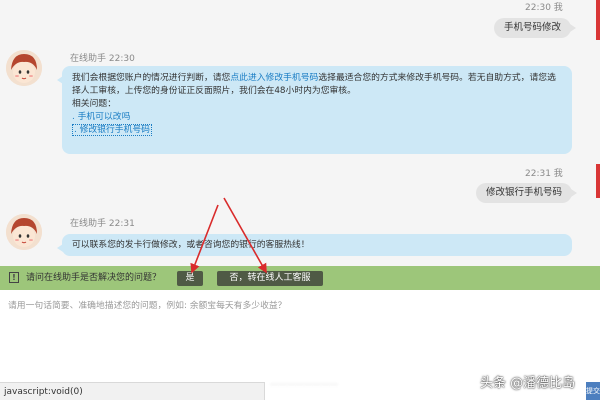  Describe the element at coordinates (132, 391) in the screenshot. I see `browser-status-bar: javascript:void(0)` at that location.